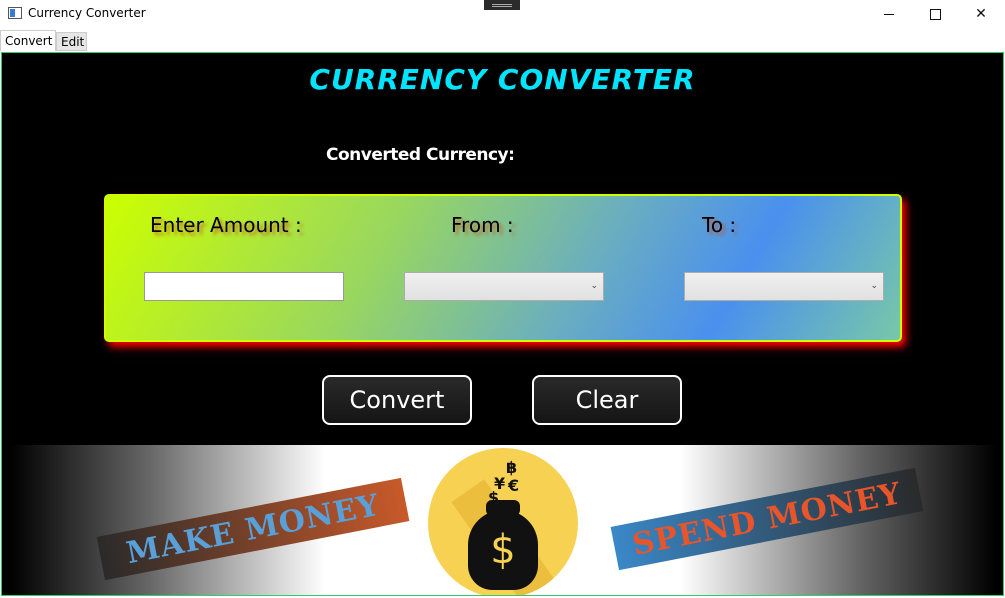 The width and height of the screenshot is (1005, 598). Describe the element at coordinates (71, 41) in the screenshot. I see `tab-edit: Edit` at that location.